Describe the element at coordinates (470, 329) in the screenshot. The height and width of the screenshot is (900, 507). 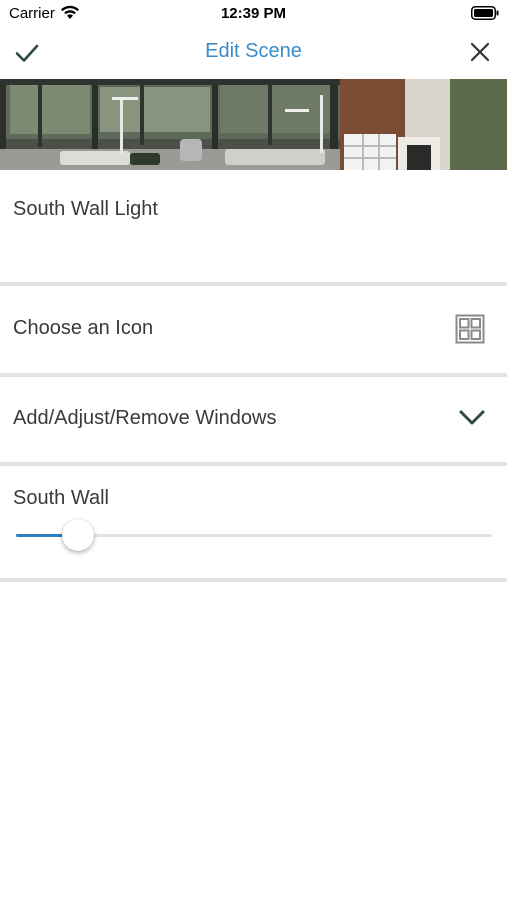
I see `window-grid-icon` at that location.